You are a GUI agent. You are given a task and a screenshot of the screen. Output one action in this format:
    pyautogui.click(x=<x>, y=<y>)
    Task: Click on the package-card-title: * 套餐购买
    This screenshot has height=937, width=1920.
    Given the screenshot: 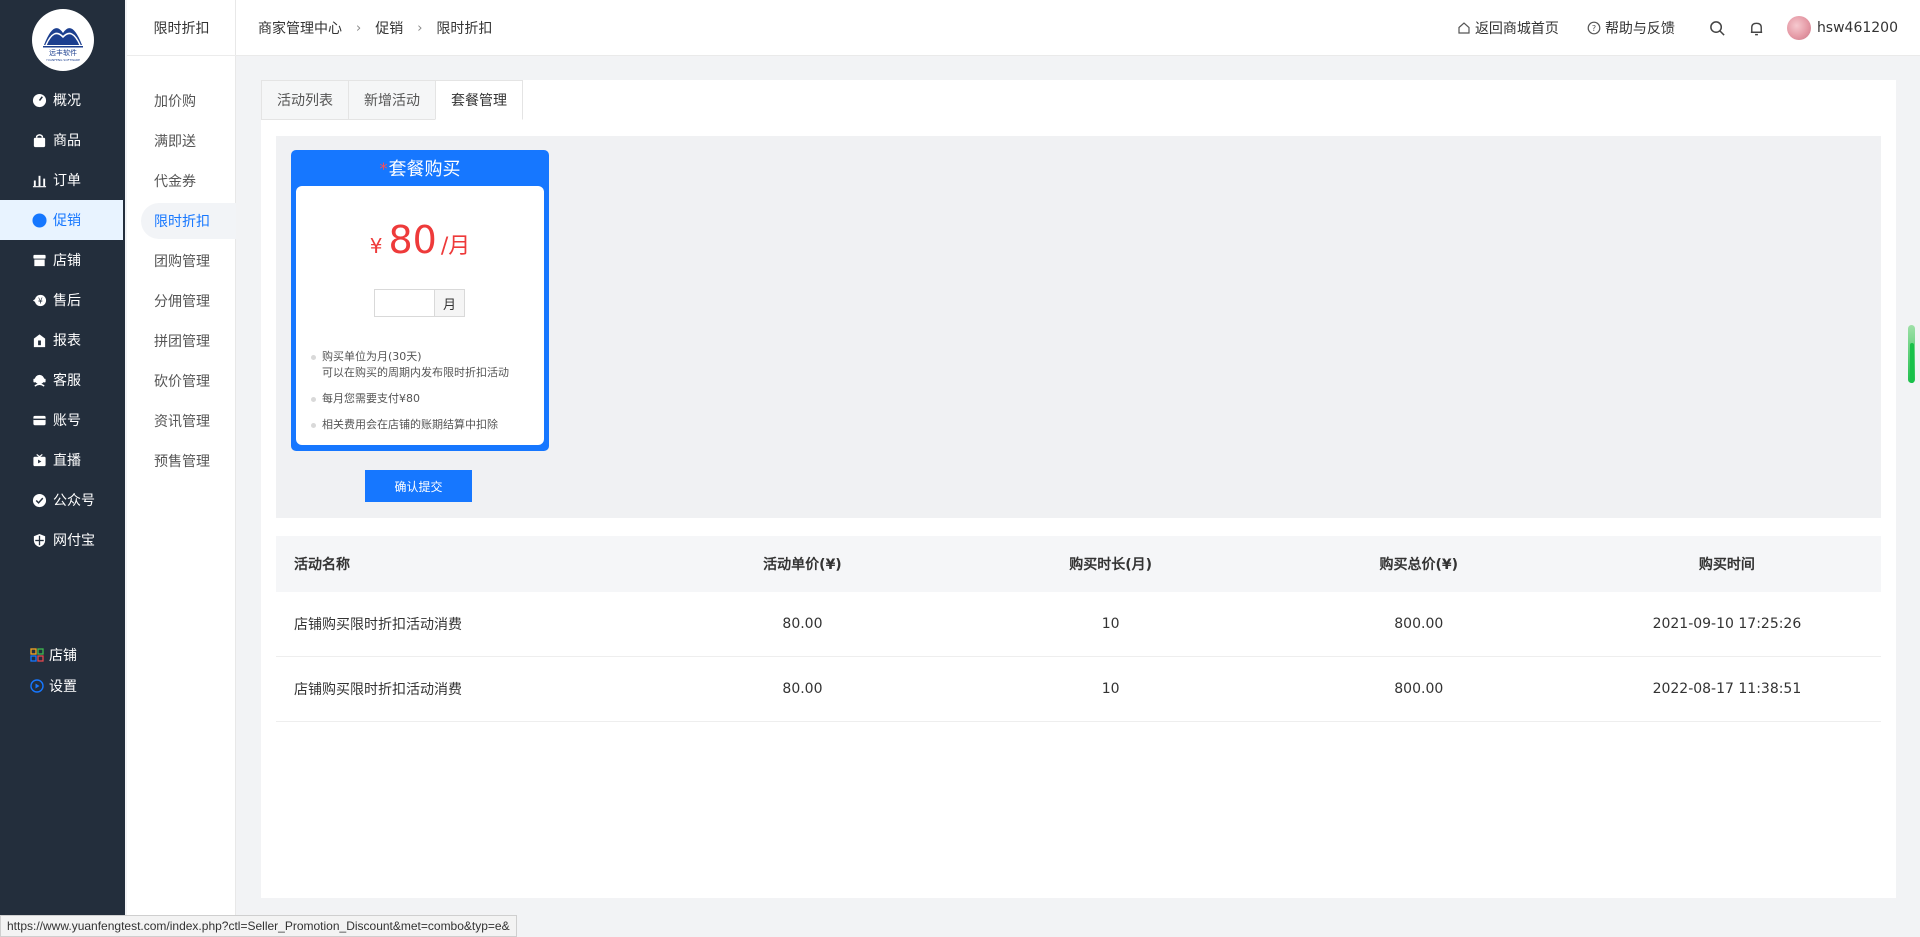 What is the action you would take?
    pyautogui.click(x=420, y=168)
    